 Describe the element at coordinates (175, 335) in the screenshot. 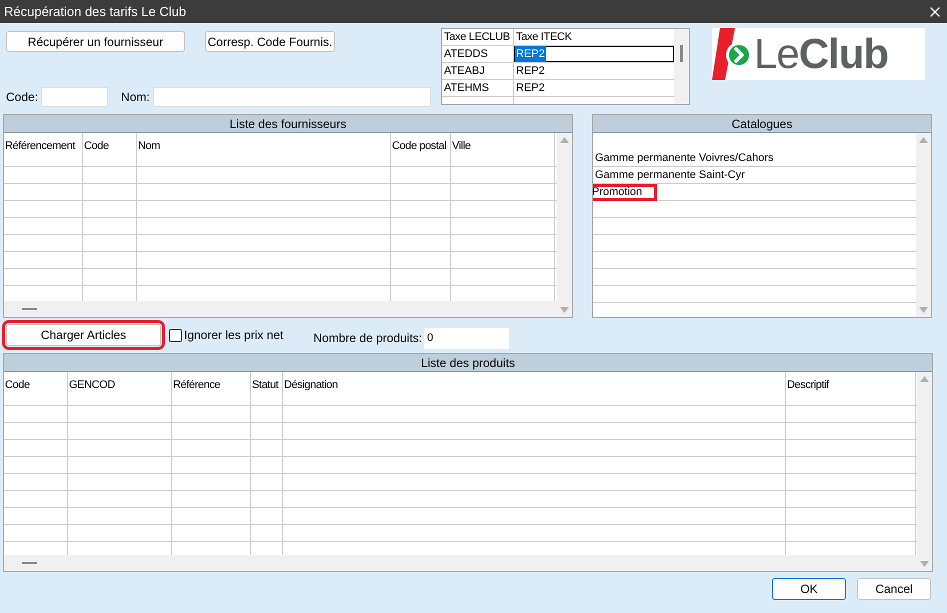

I see `checkbox` at that location.